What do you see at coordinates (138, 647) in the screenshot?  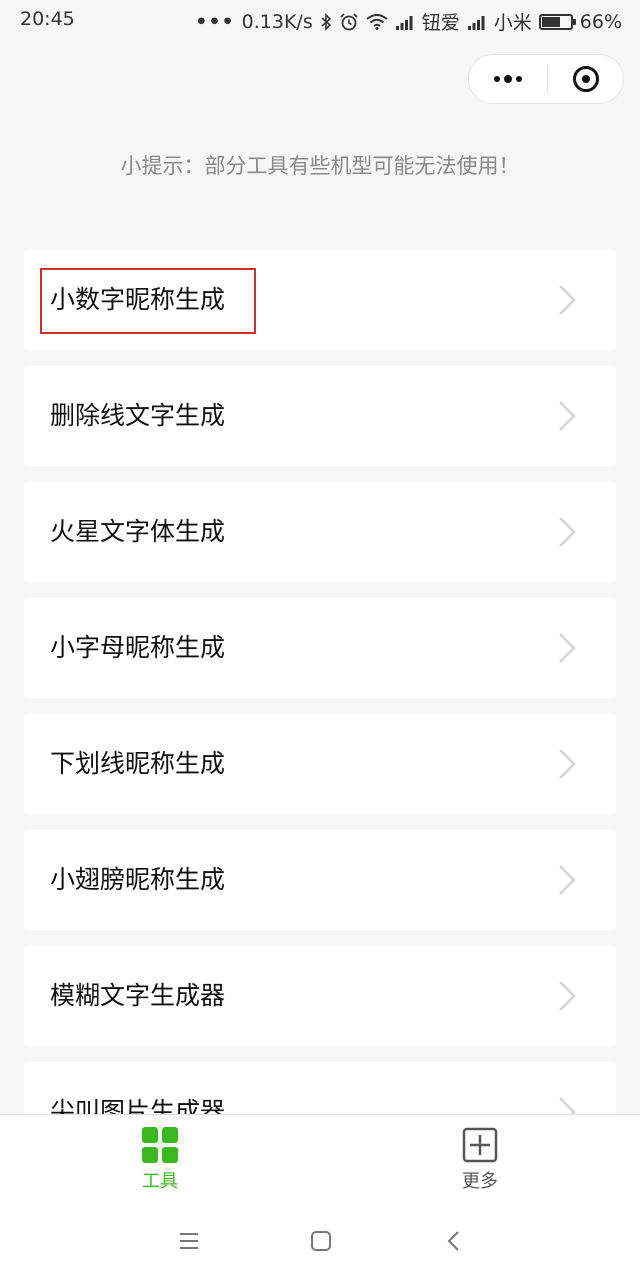 I see `list-item-label: 小字母昵称生成` at bounding box center [138, 647].